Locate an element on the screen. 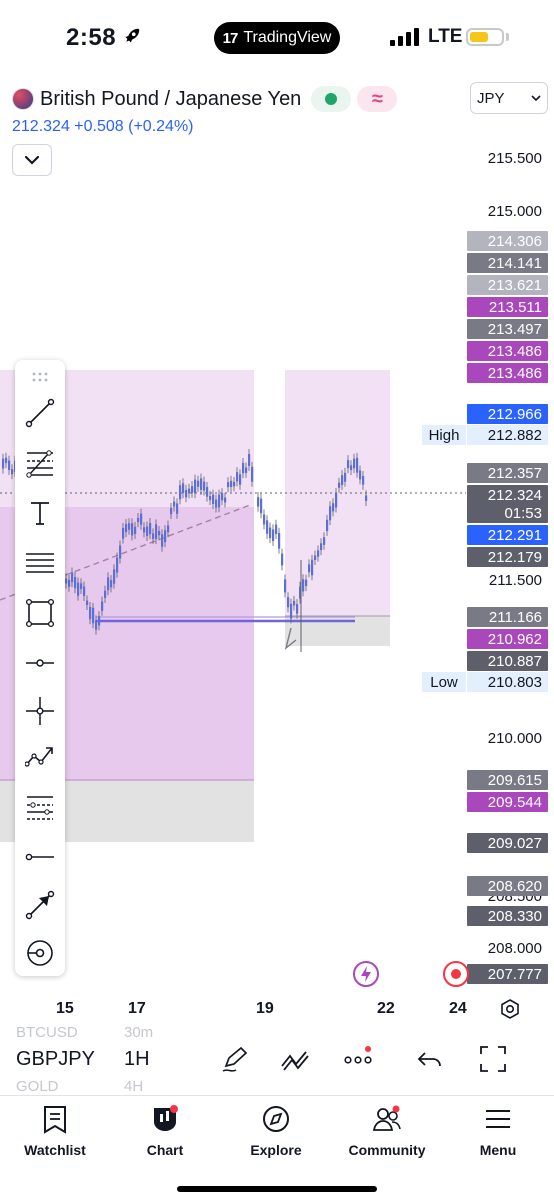 This screenshot has width=554, height=1200. drawing-toolbar is located at coordinates (40, 668).